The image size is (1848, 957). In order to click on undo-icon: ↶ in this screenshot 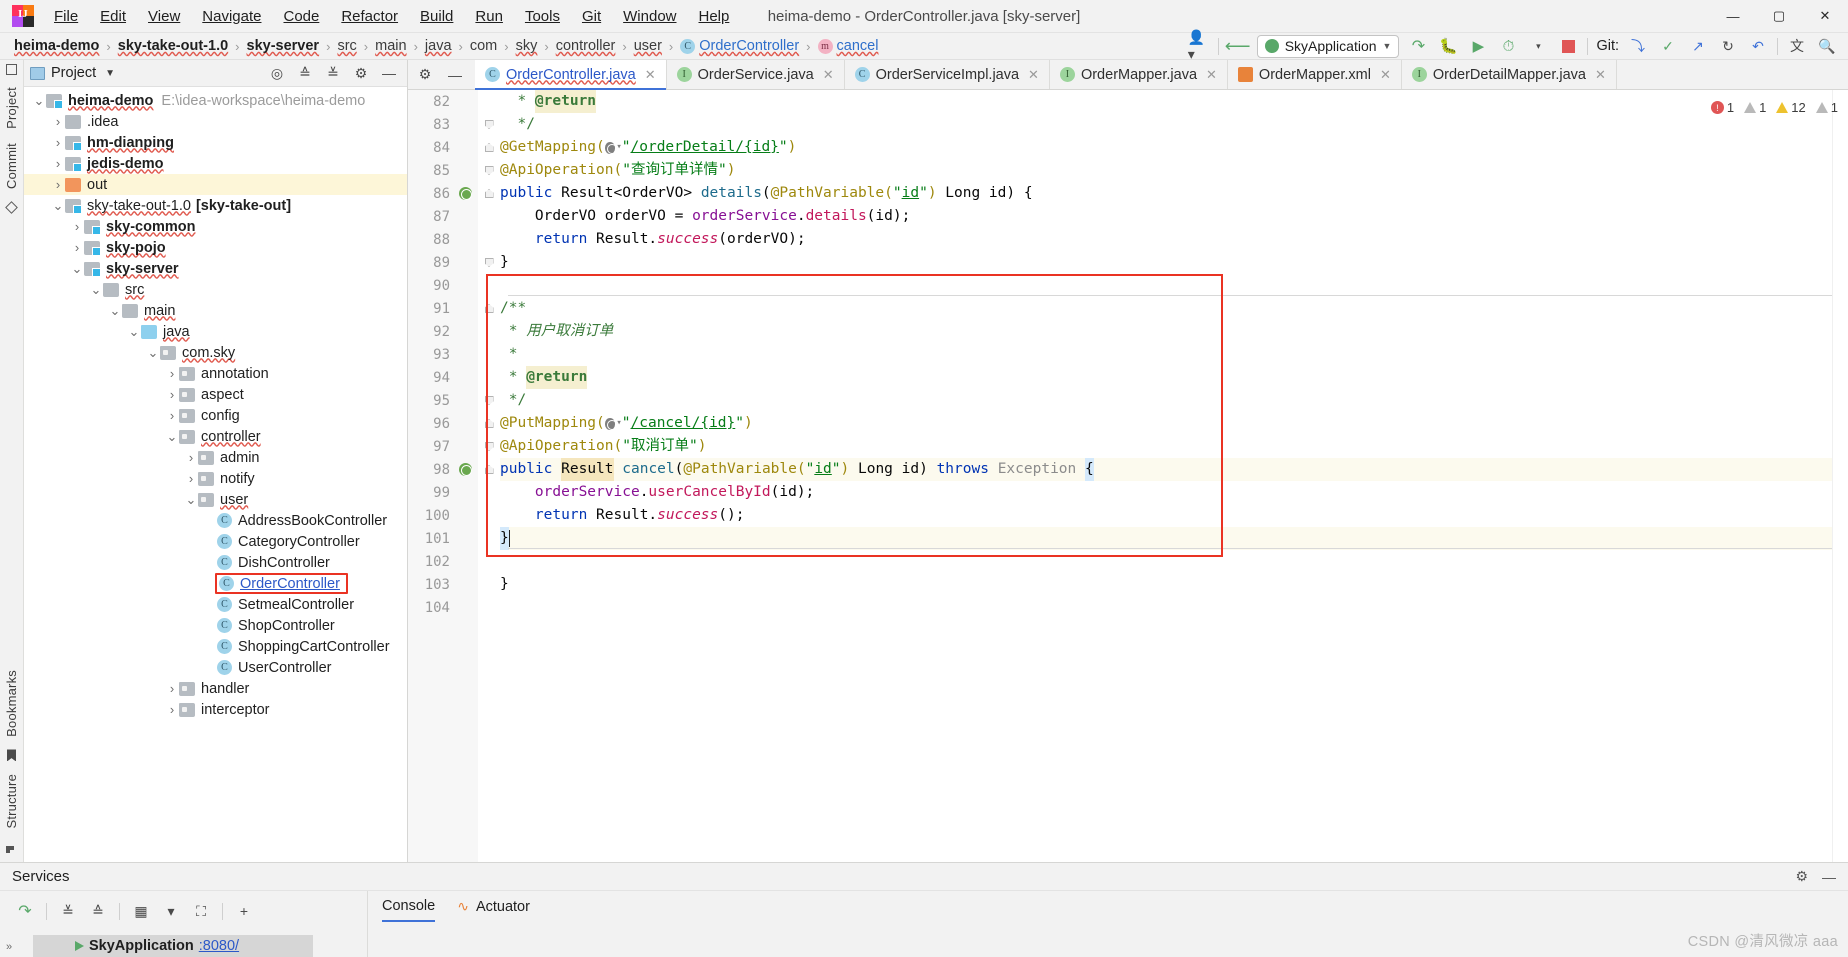, I will do `click(1758, 46)`.